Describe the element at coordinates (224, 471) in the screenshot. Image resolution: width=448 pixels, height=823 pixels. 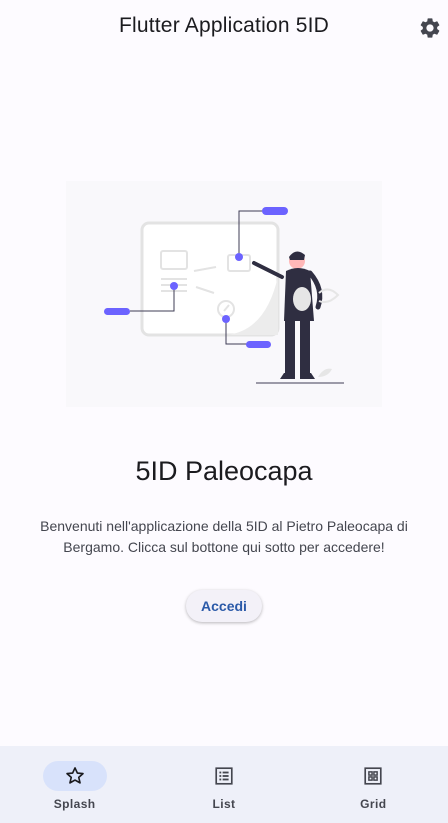
I see `page-heading: 5ID Paleocapa` at that location.